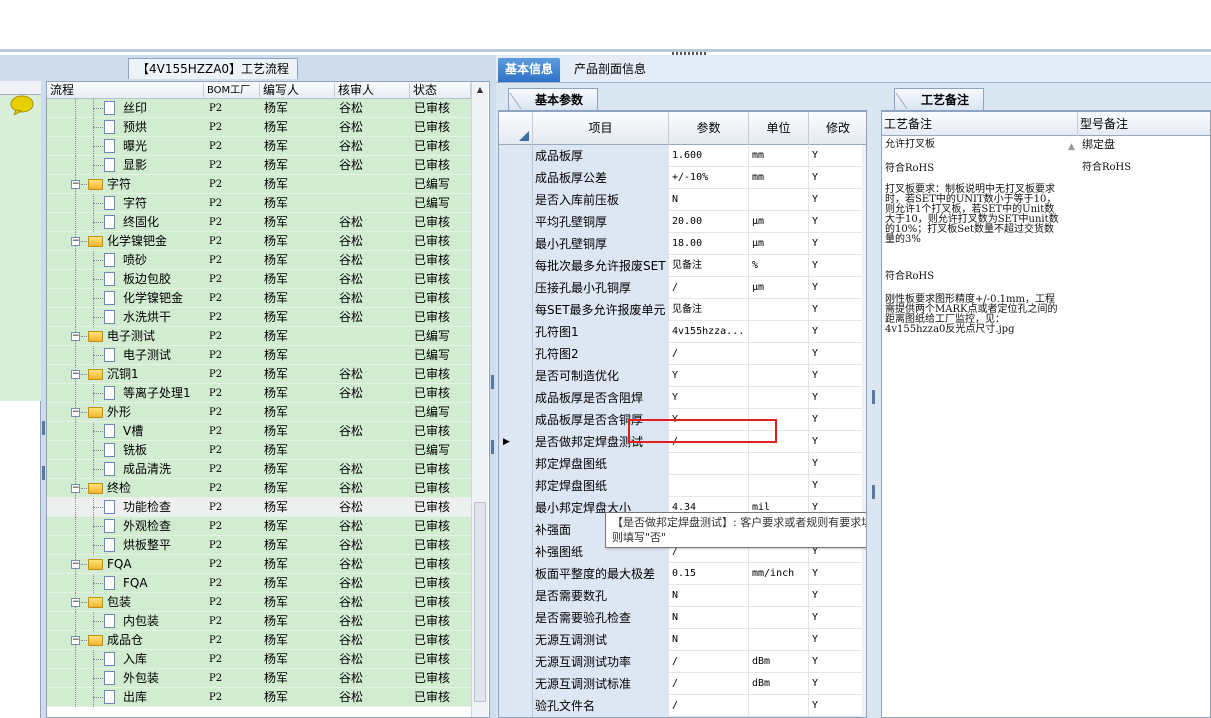 This screenshot has height=718, width=1211. Describe the element at coordinates (372, 91) in the screenshot. I see `col-header-reviewer: 核审人` at that location.